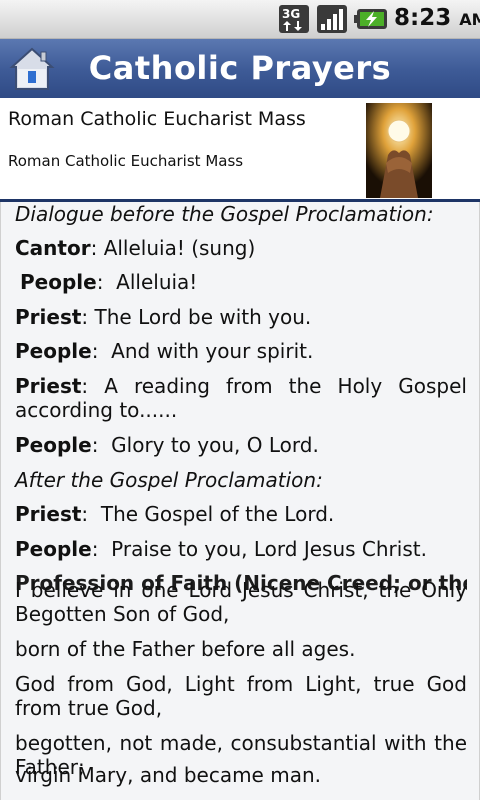  What do you see at coordinates (135, 248) in the screenshot?
I see `prayer-line: Cantor: Alleluia! (sung)` at bounding box center [135, 248].